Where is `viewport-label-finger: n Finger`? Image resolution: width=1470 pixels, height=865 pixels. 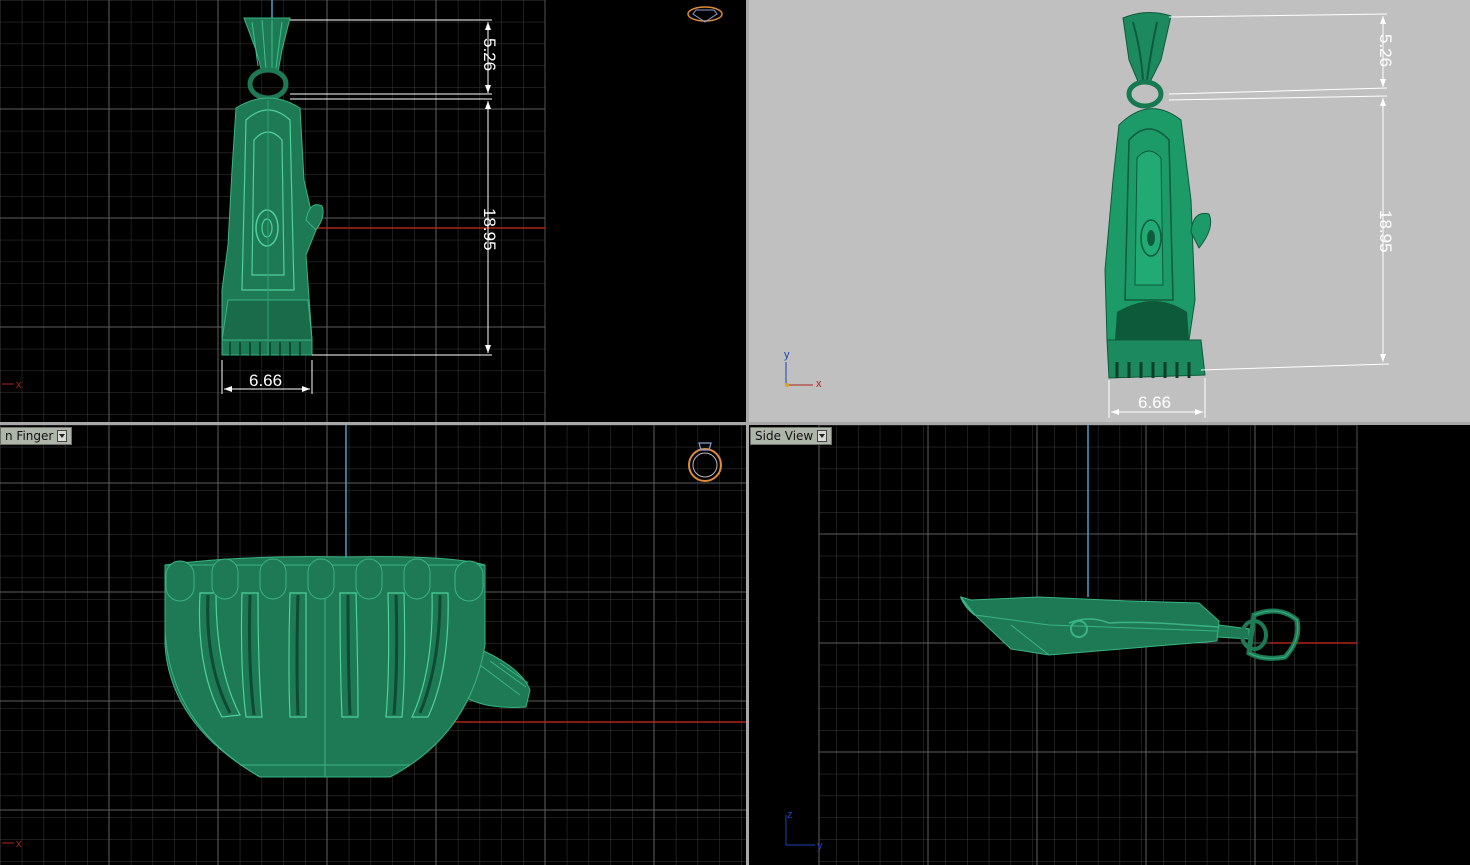
viewport-label-finger: n Finger is located at coordinates (36, 436).